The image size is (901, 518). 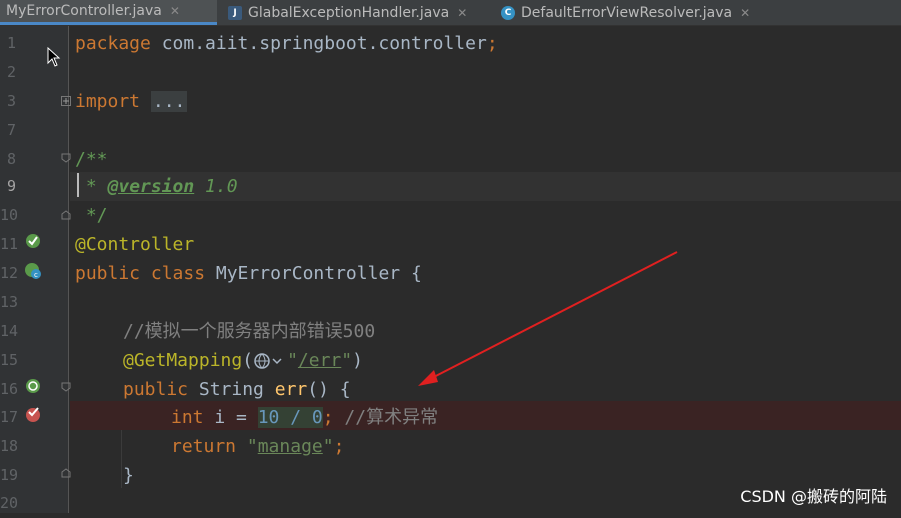 I want to click on code-line-12: public class MyErrorController {, so click(x=248, y=273).